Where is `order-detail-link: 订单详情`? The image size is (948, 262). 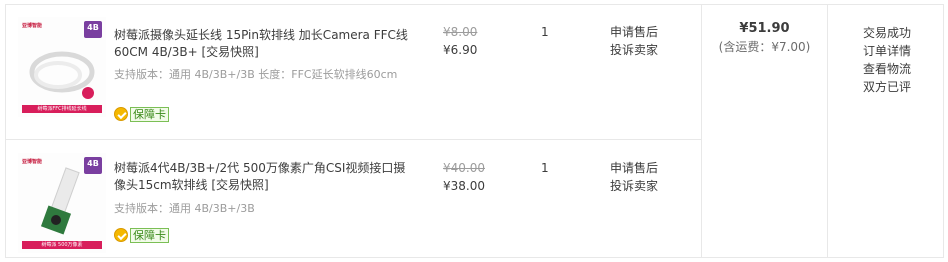
order-detail-link: 订单详情 is located at coordinates (887, 51).